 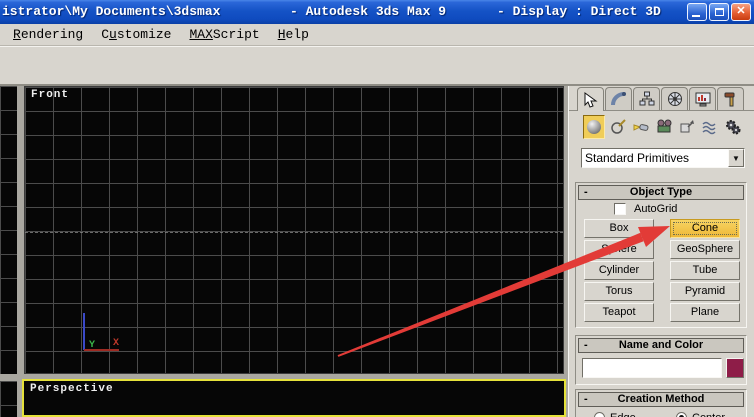 I want to click on menu-rendering: Rendering, so click(x=48, y=34).